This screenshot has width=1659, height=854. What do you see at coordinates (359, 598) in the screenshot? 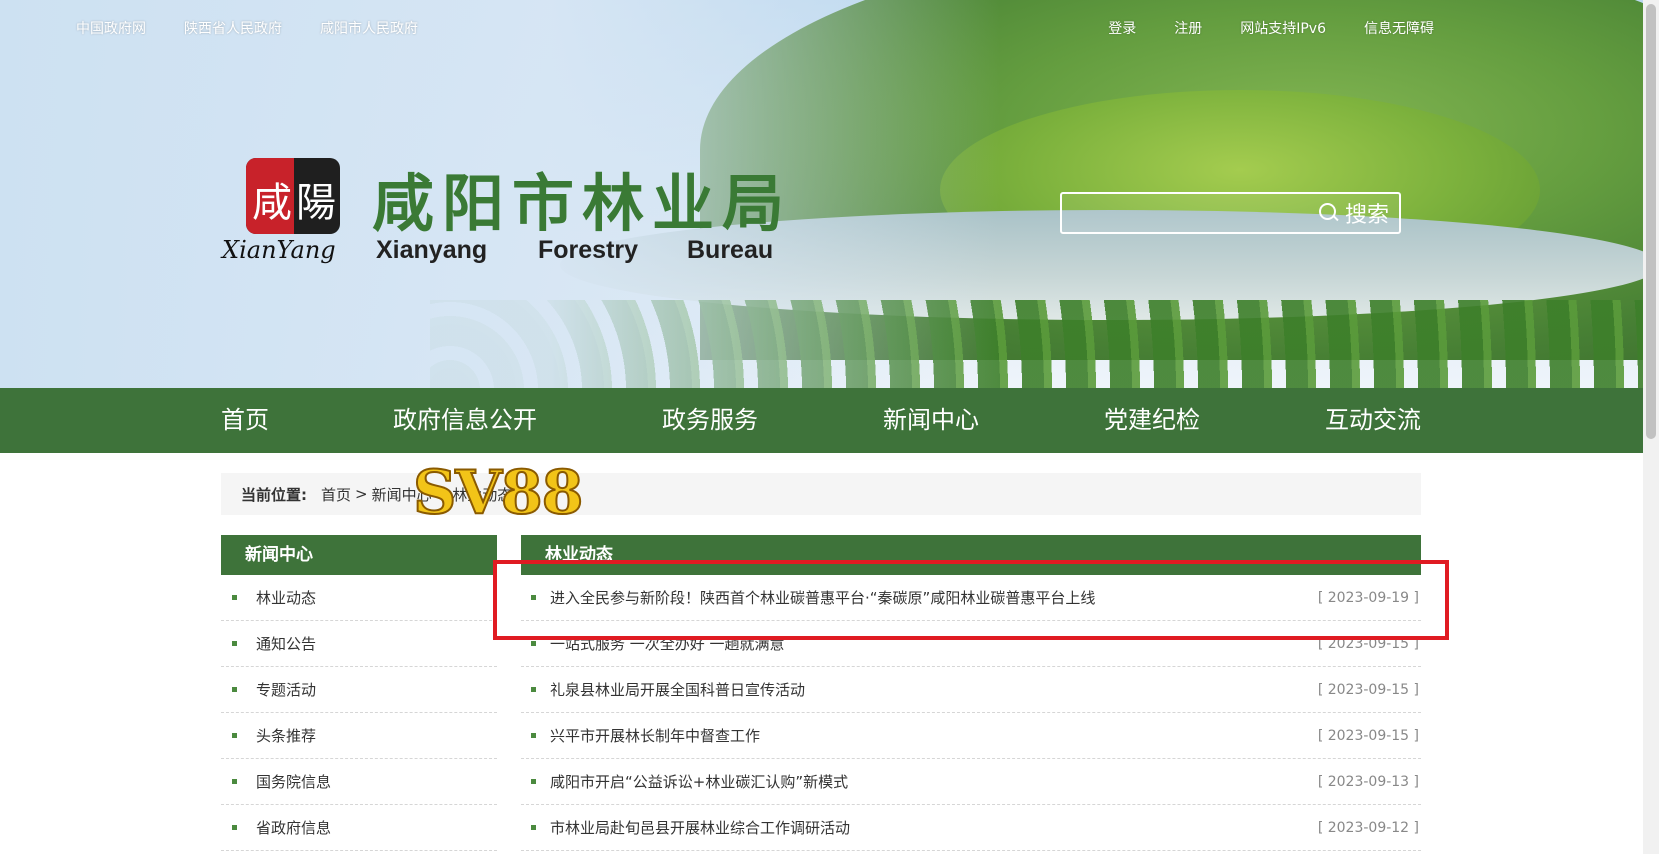
I see `sidebar-item-forestry-news: 林业动态` at bounding box center [359, 598].